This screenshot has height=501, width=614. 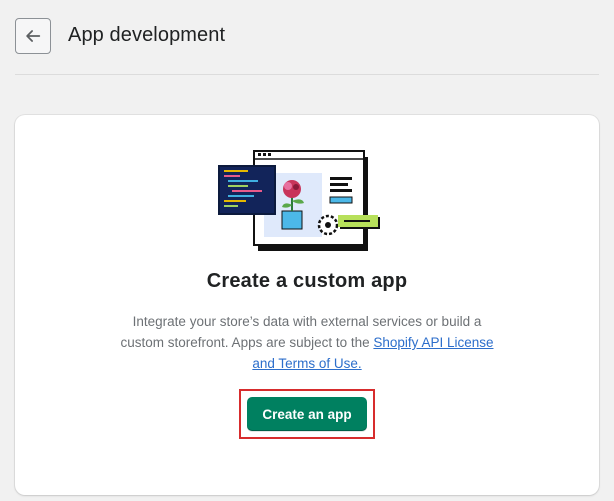 What do you see at coordinates (299, 200) in the screenshot?
I see `custom-app-illustration` at bounding box center [299, 200].